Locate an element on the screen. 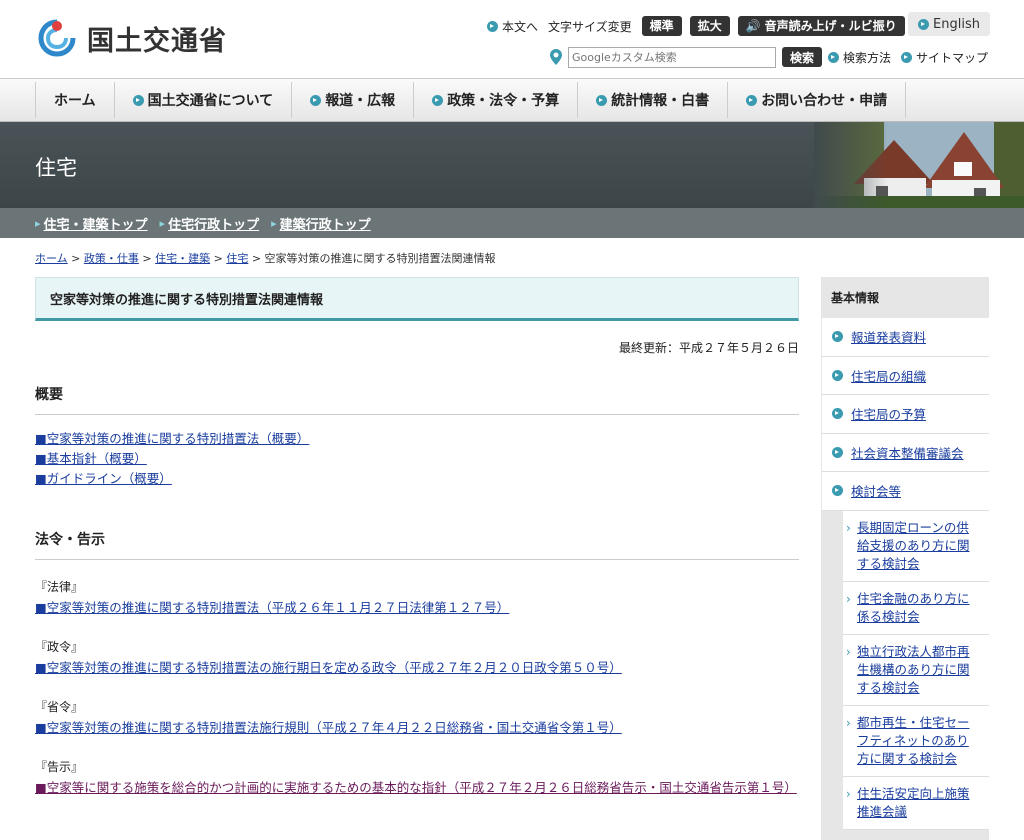 The image size is (1024, 840). sidebar-subitem: › 独立行政法人都市再生機構のあり方に関する検討会 is located at coordinates (916, 670).